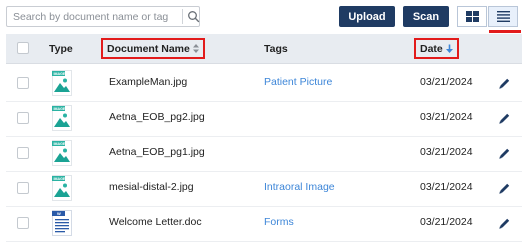  What do you see at coordinates (276, 48) in the screenshot?
I see `column-header-tags: Tags` at bounding box center [276, 48].